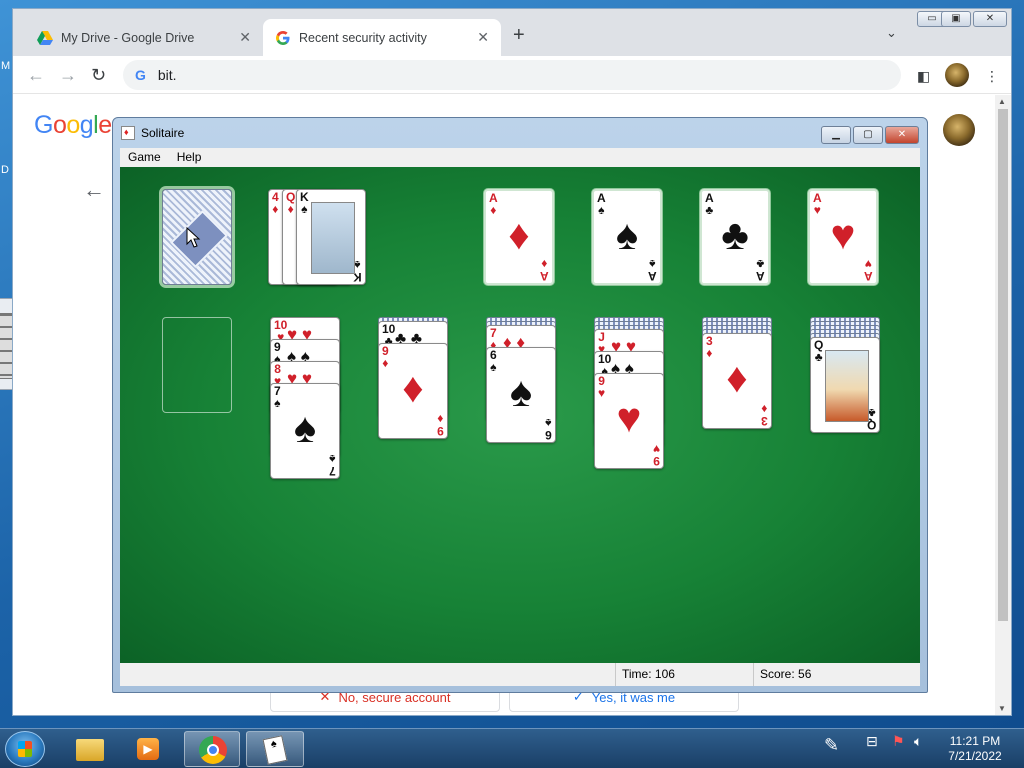  I want to click on scroll-down-icon: ▼, so click(1002, 708).